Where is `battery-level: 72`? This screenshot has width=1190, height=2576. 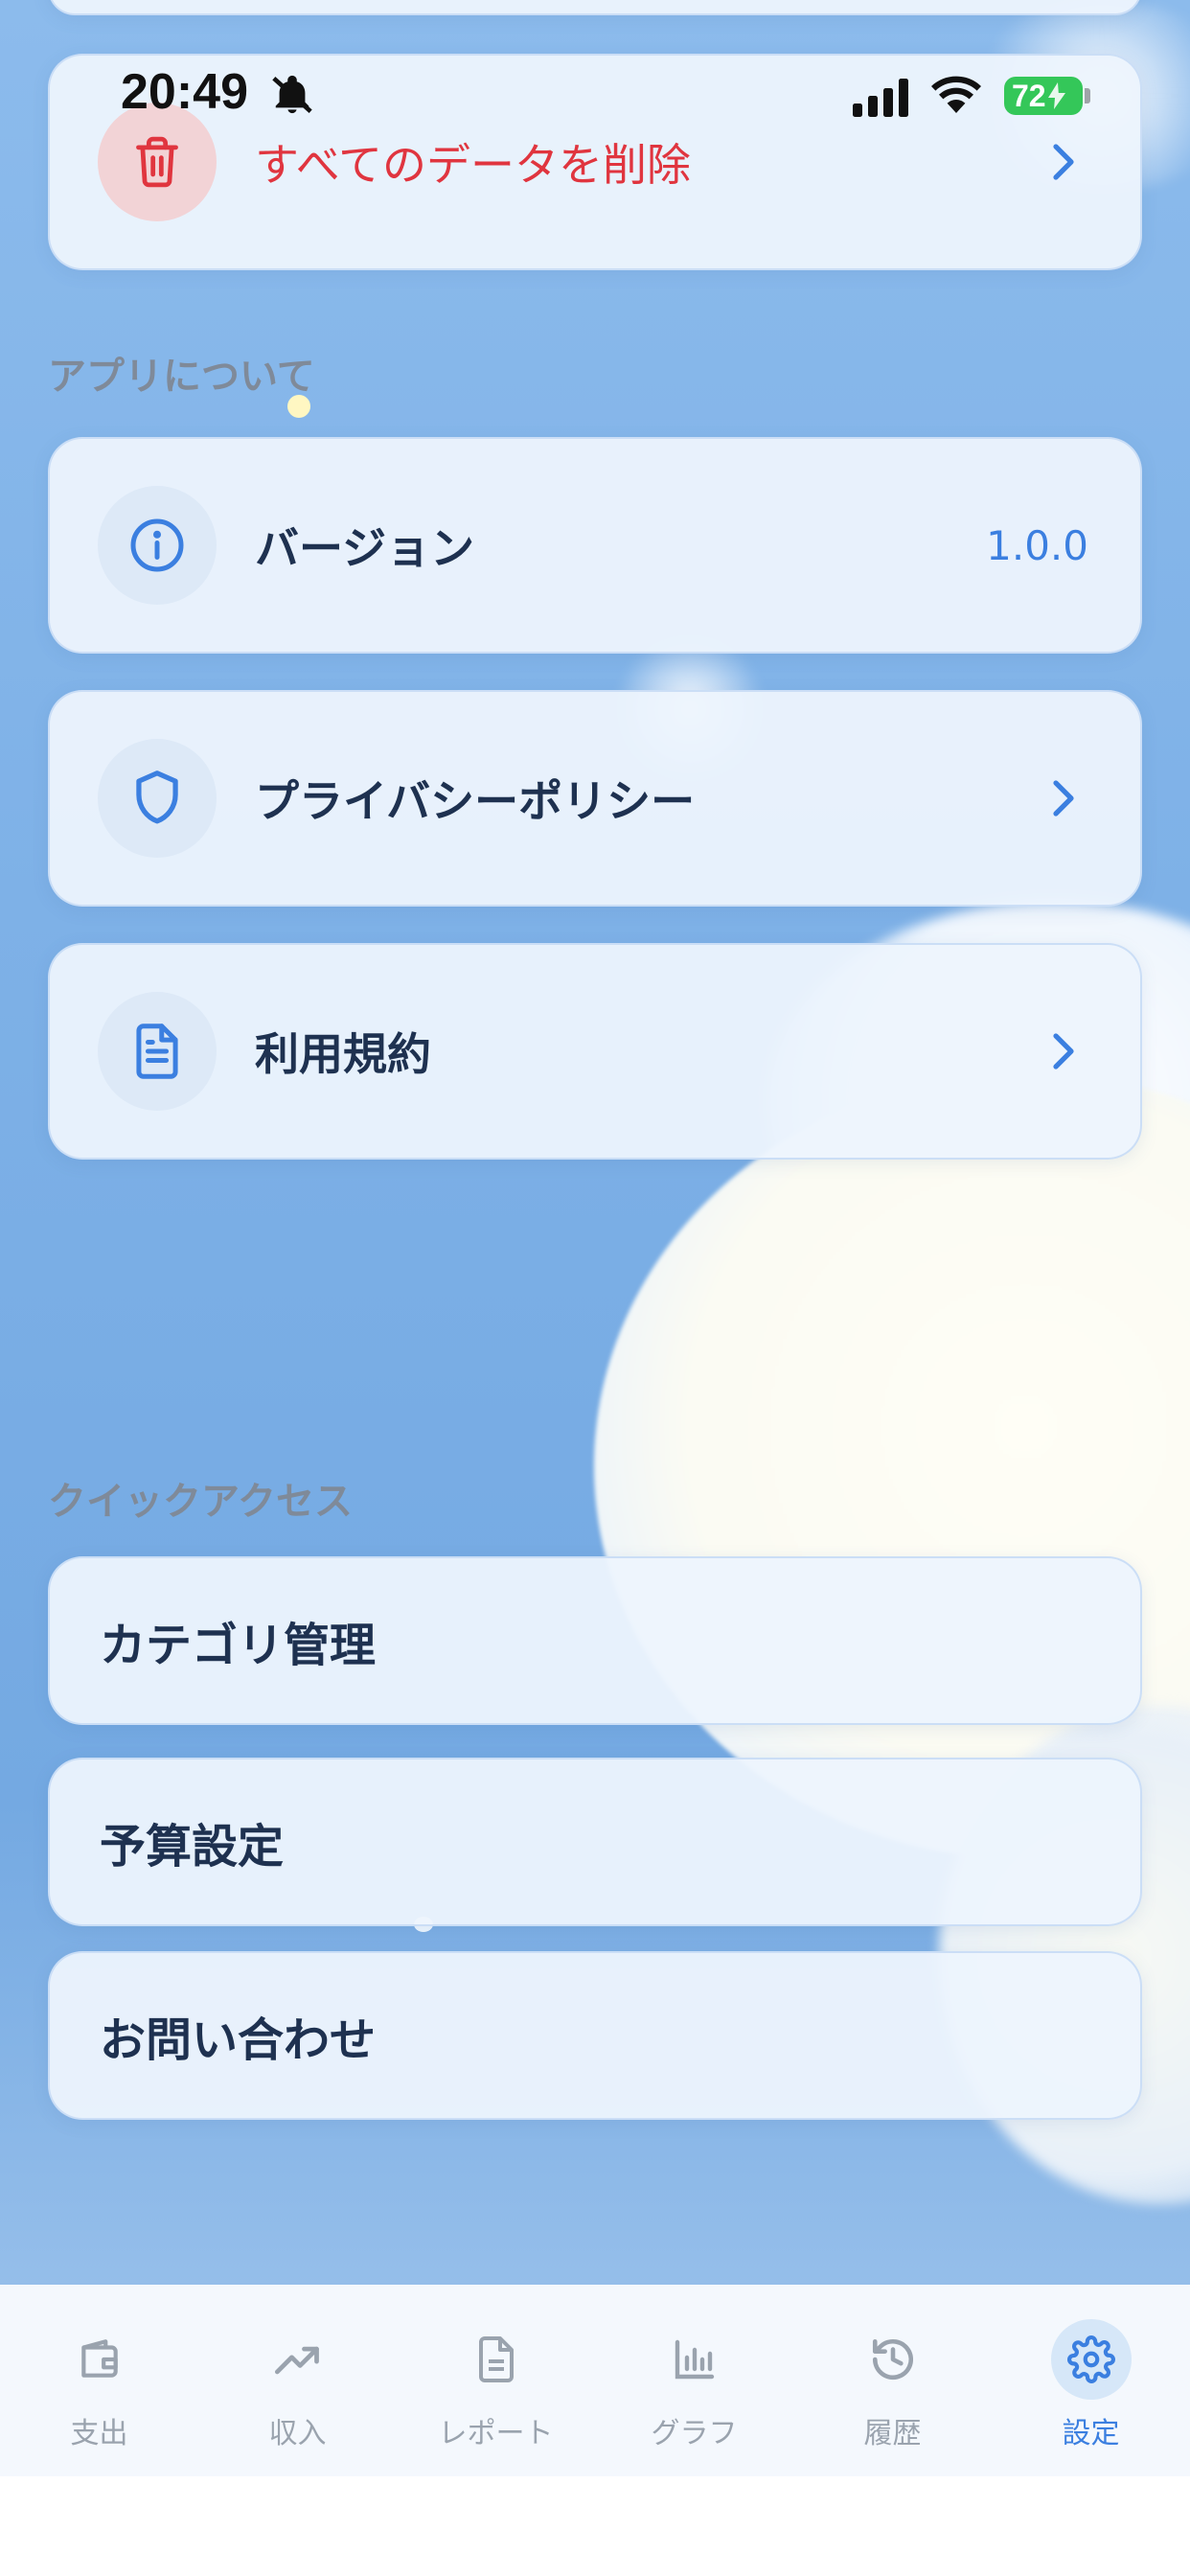 battery-level: 72 is located at coordinates (1029, 95).